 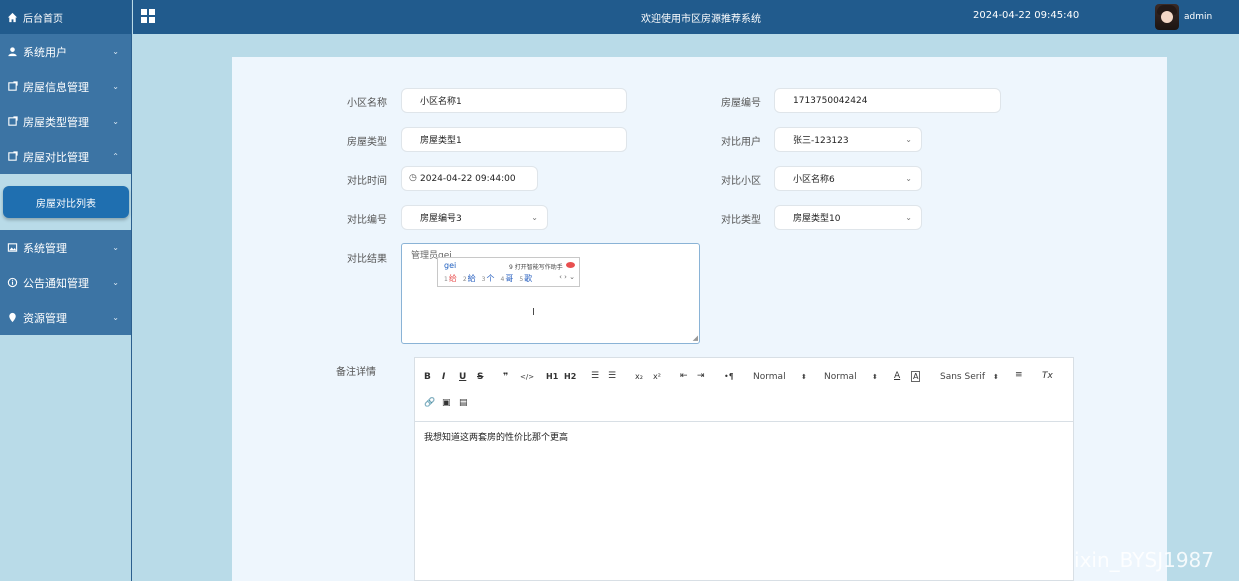 I want to click on header-datetime: 2024-04-22 09:45:40, so click(x=1026, y=15).